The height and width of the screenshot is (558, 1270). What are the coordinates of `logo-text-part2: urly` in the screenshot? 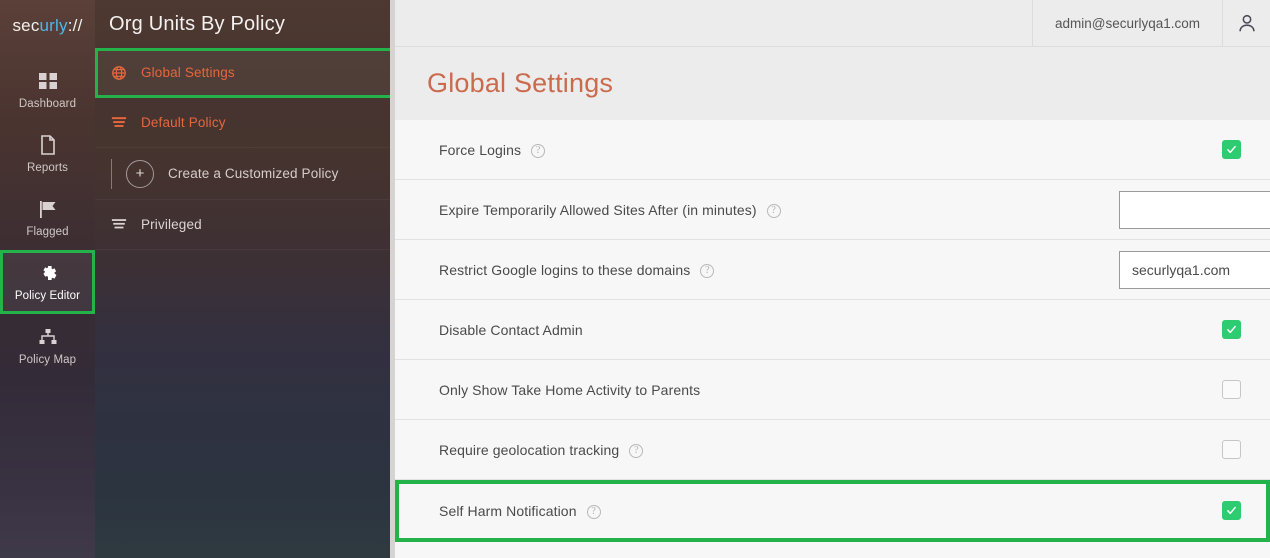 It's located at (53, 25).